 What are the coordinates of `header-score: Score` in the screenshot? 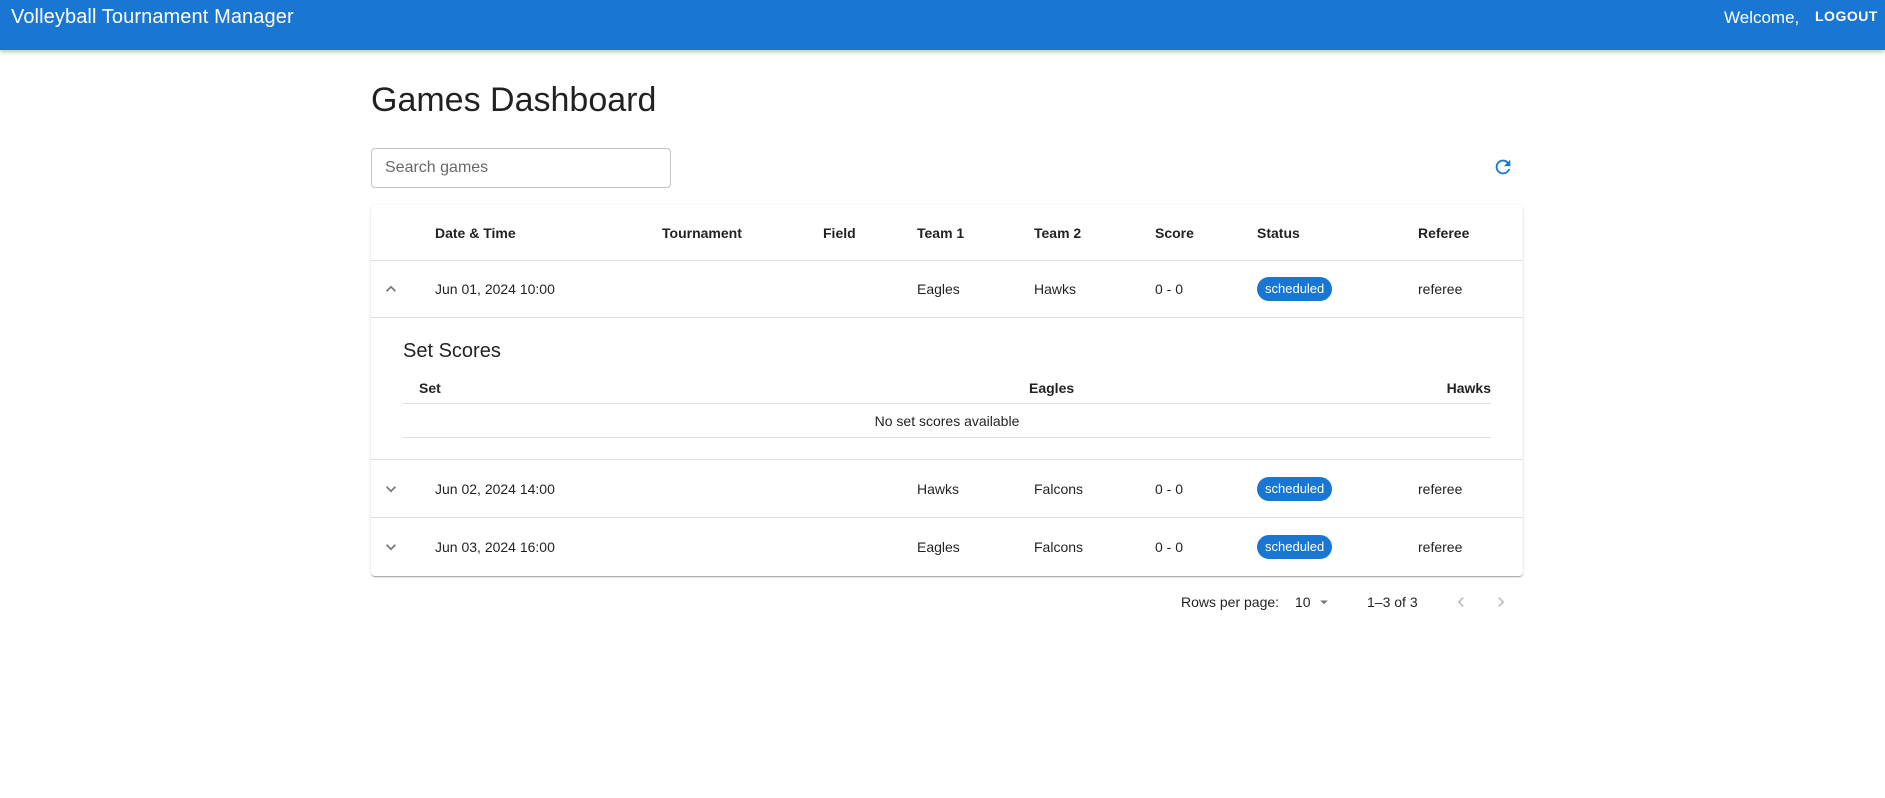 It's located at (1174, 233).